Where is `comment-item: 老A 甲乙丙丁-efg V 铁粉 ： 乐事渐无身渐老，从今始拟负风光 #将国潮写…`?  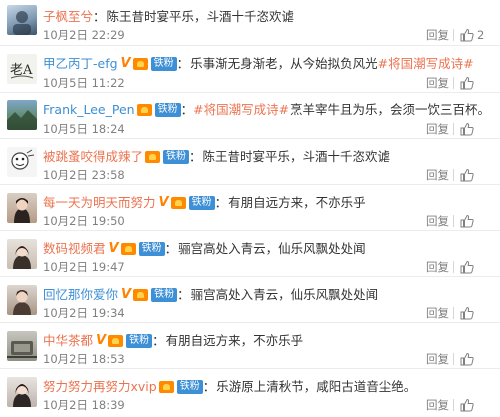
comment-item: 老A 甲乙丙丁-efg V 铁粉 ： 乐事渐无身渐老，从今始拟负风光 #将国潮写… is located at coordinates (250, 69).